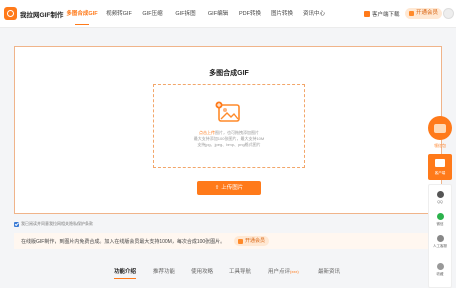 The image size is (456, 300). What do you see at coordinates (227, 111) in the screenshot?
I see `image-upload-icon` at bounding box center [227, 111].